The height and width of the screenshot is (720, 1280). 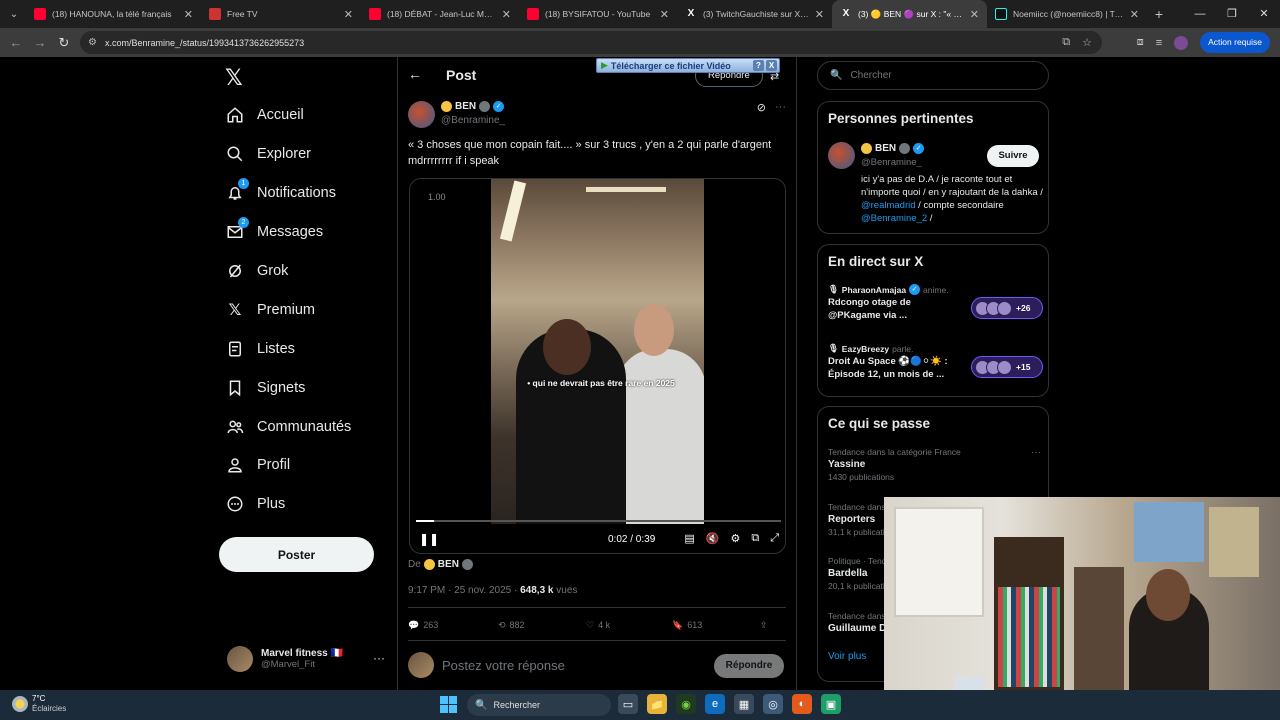 I want to click on minimize-icon: —, so click(x=1200, y=14).